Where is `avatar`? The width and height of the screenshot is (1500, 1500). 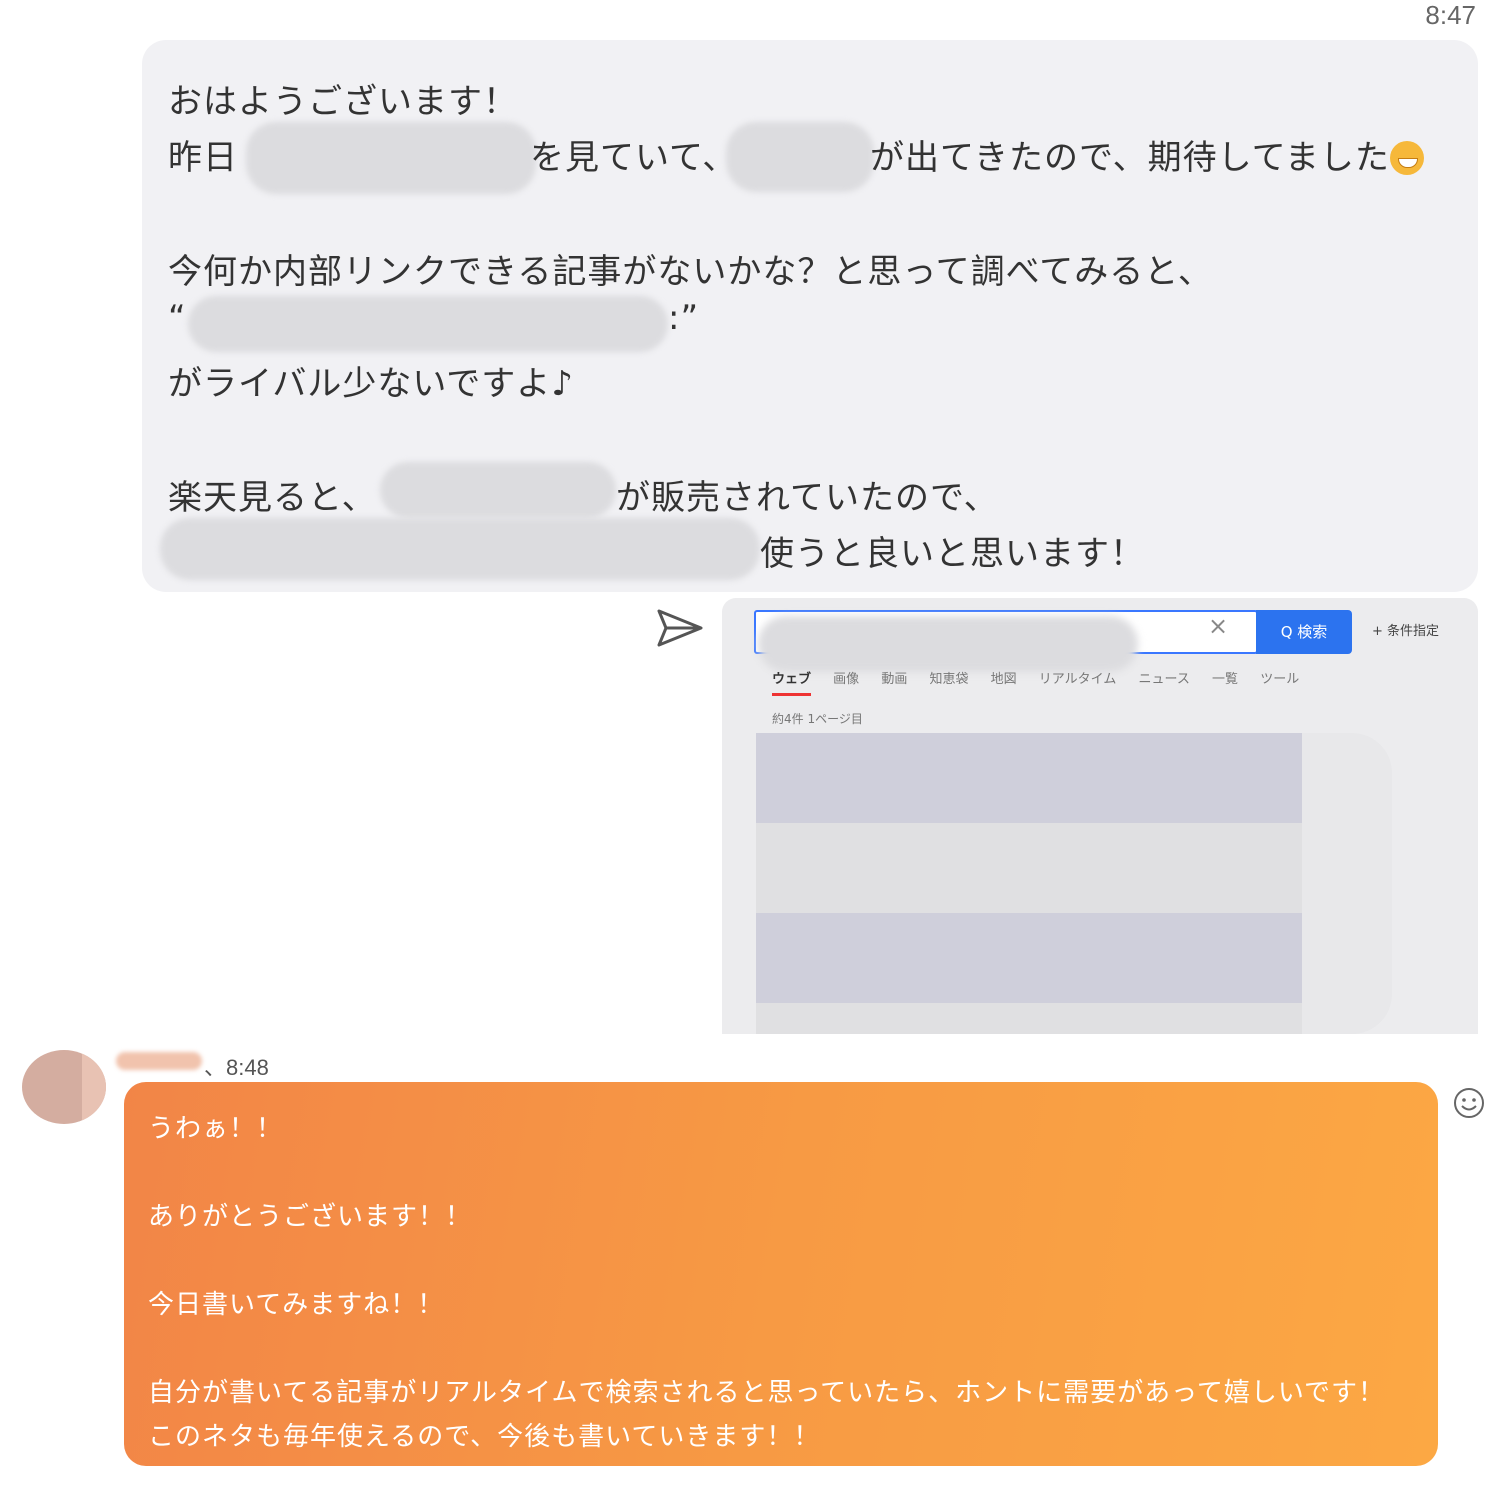
avatar is located at coordinates (64, 1087).